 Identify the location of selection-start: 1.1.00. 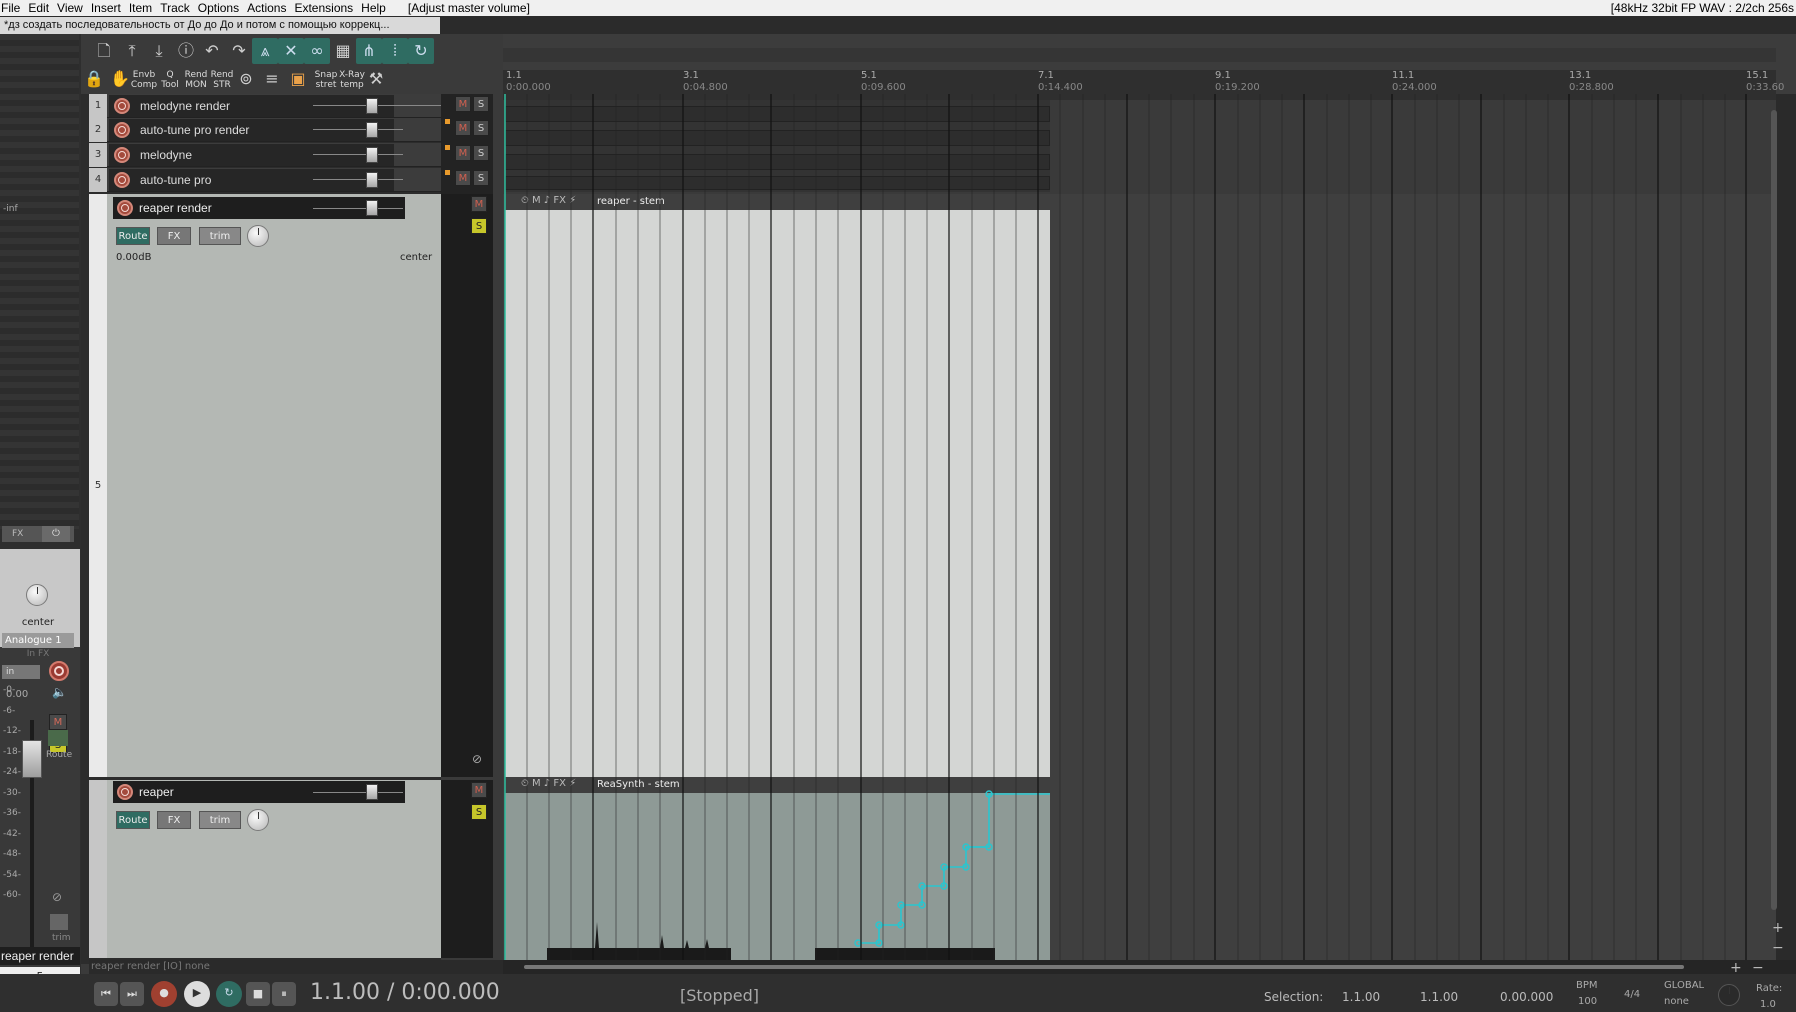
(1361, 997).